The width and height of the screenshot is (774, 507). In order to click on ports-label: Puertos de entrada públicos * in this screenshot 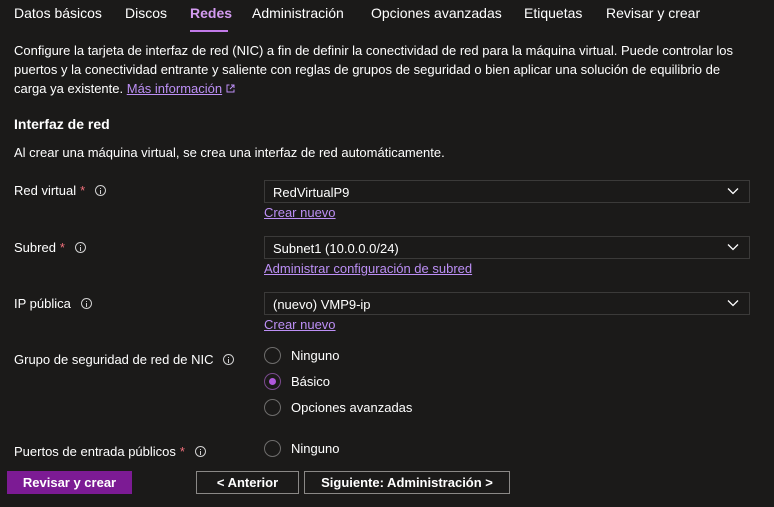, I will do `click(110, 451)`.